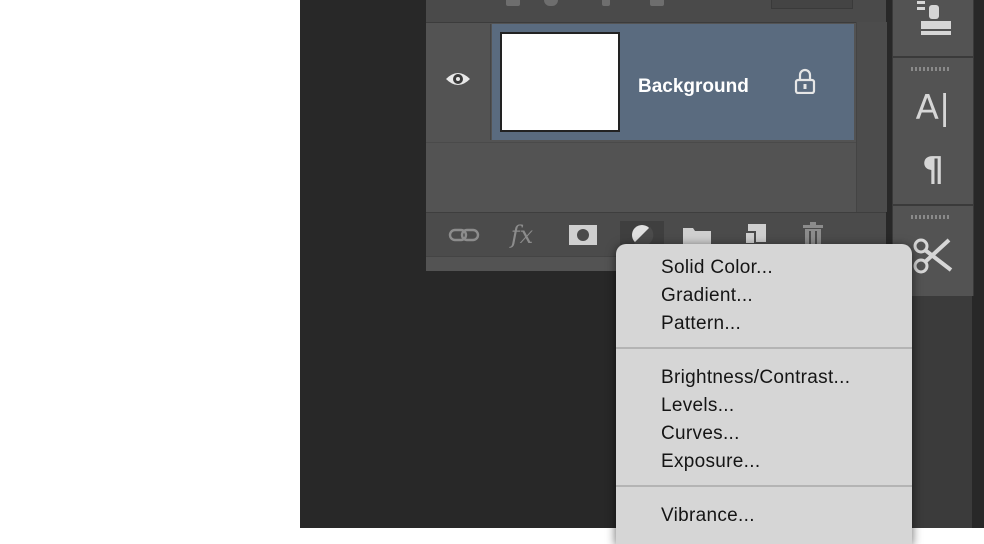 The image size is (984, 544). Describe the element at coordinates (641, 176) in the screenshot. I see `layers-empty-area` at that location.